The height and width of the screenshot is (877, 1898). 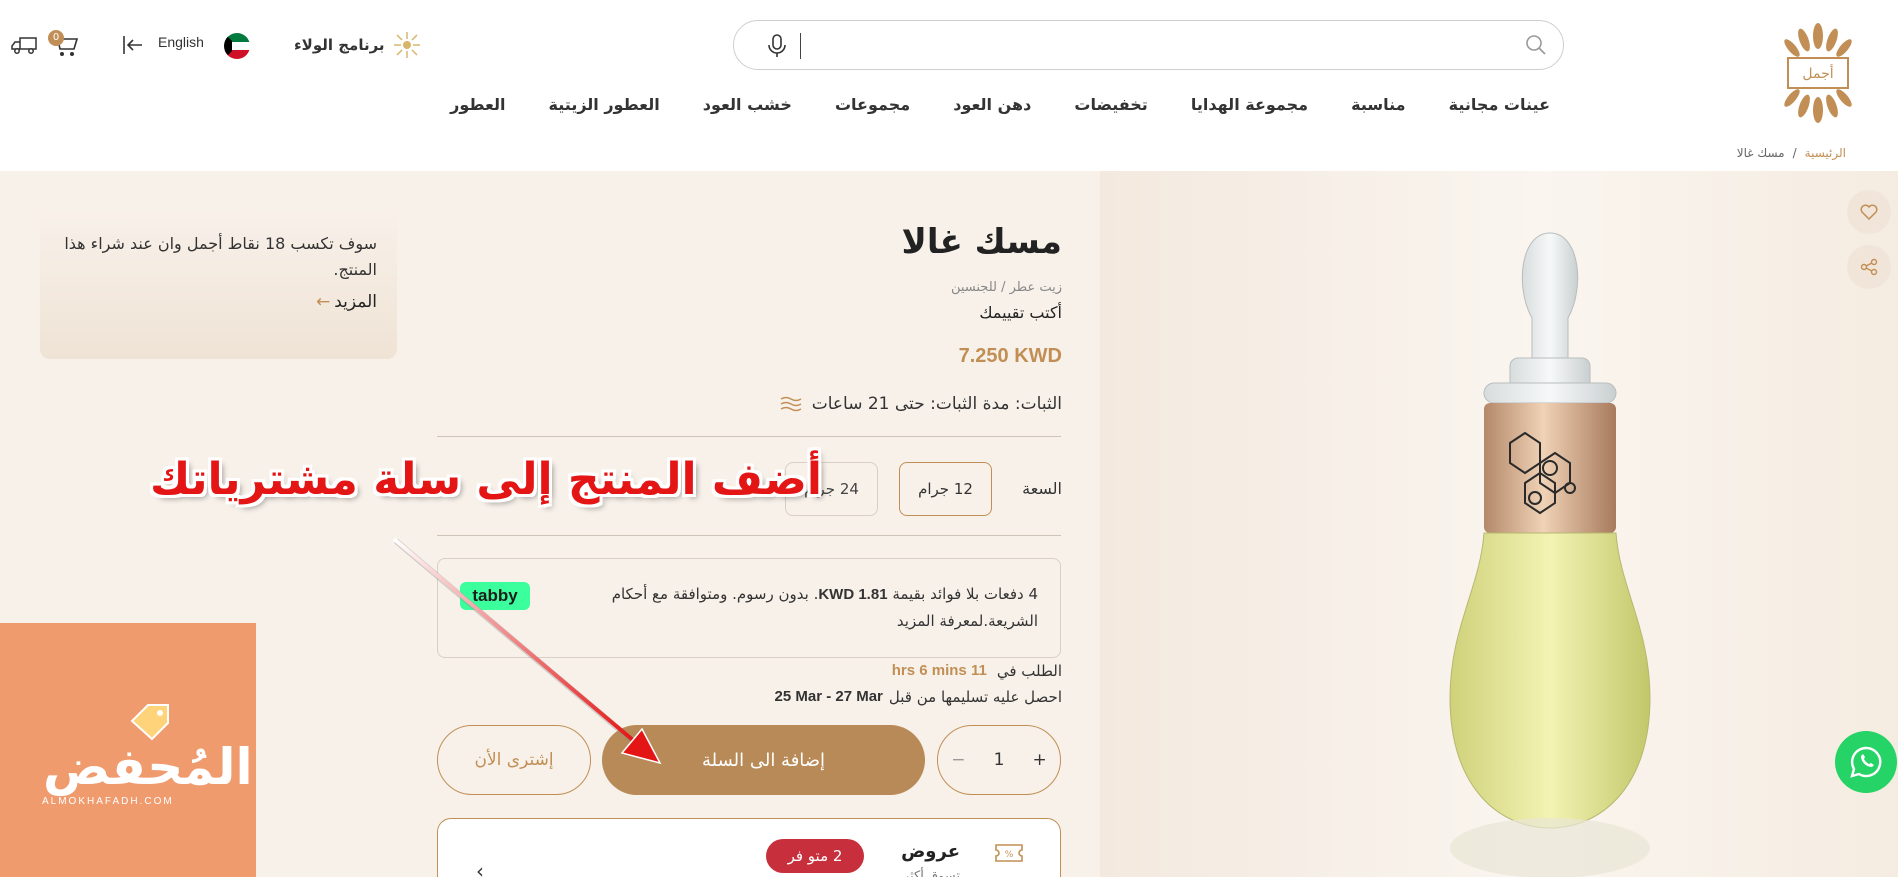 I want to click on order-label: الطلب في, so click(x=1029, y=671).